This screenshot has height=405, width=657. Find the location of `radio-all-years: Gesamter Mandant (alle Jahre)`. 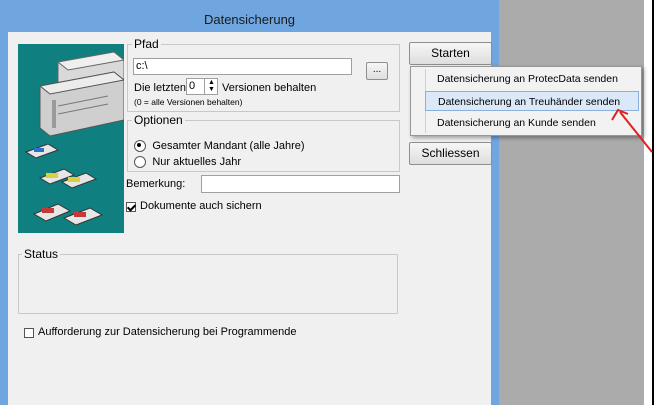

radio-all-years: Gesamter Mandant (alle Jahre) is located at coordinates (219, 145).